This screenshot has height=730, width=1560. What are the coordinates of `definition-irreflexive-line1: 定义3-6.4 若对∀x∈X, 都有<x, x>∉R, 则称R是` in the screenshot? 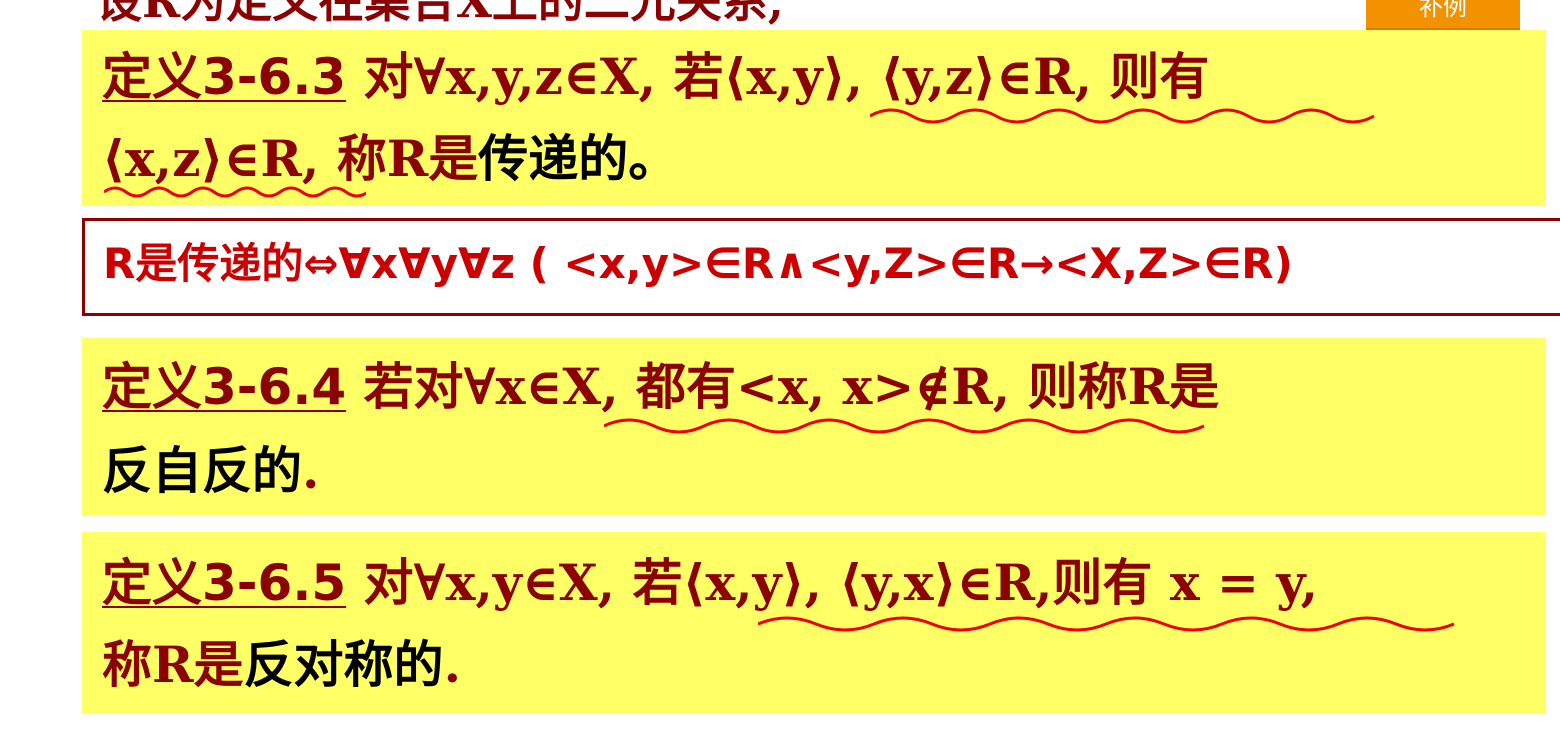 It's located at (660, 387).